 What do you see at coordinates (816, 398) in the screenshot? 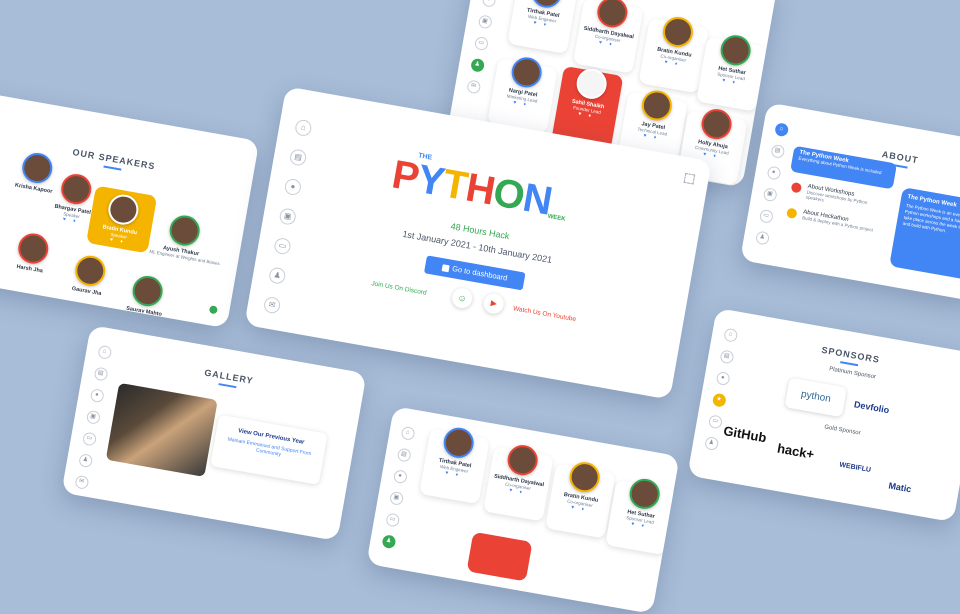
I see `sponsor-logo-python: python` at bounding box center [816, 398].